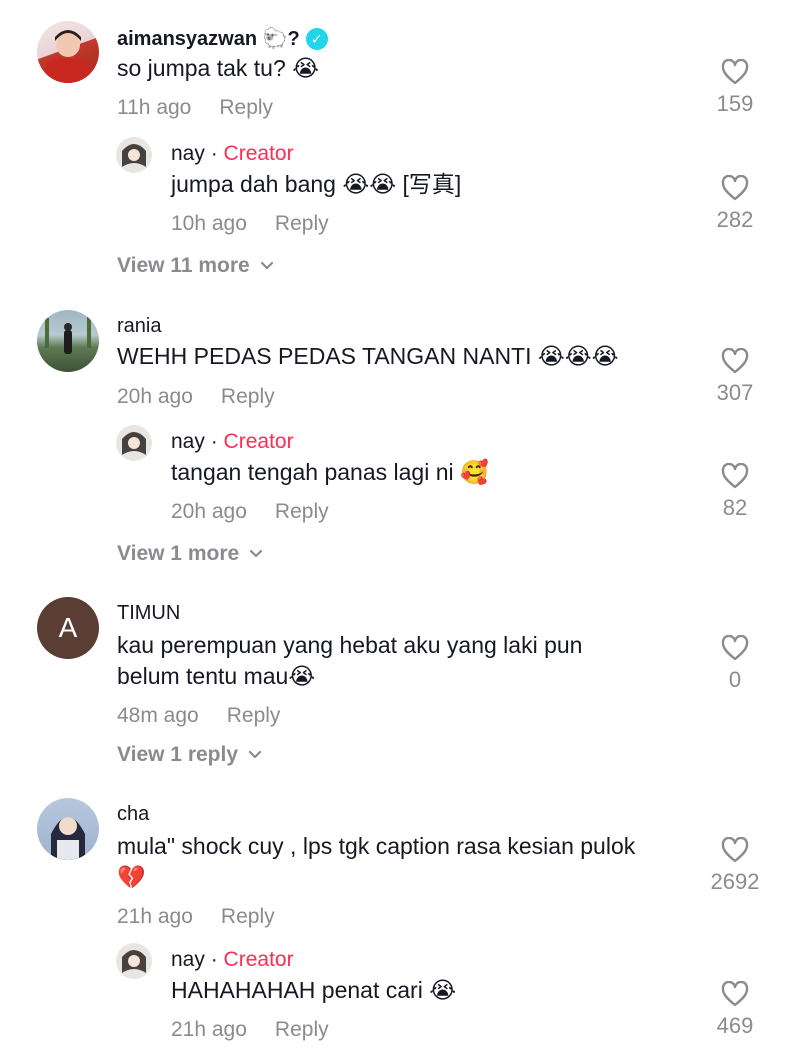 This screenshot has width=800, height=1057. What do you see at coordinates (187, 39) in the screenshot?
I see `username-text: aimansyazwan` at bounding box center [187, 39].